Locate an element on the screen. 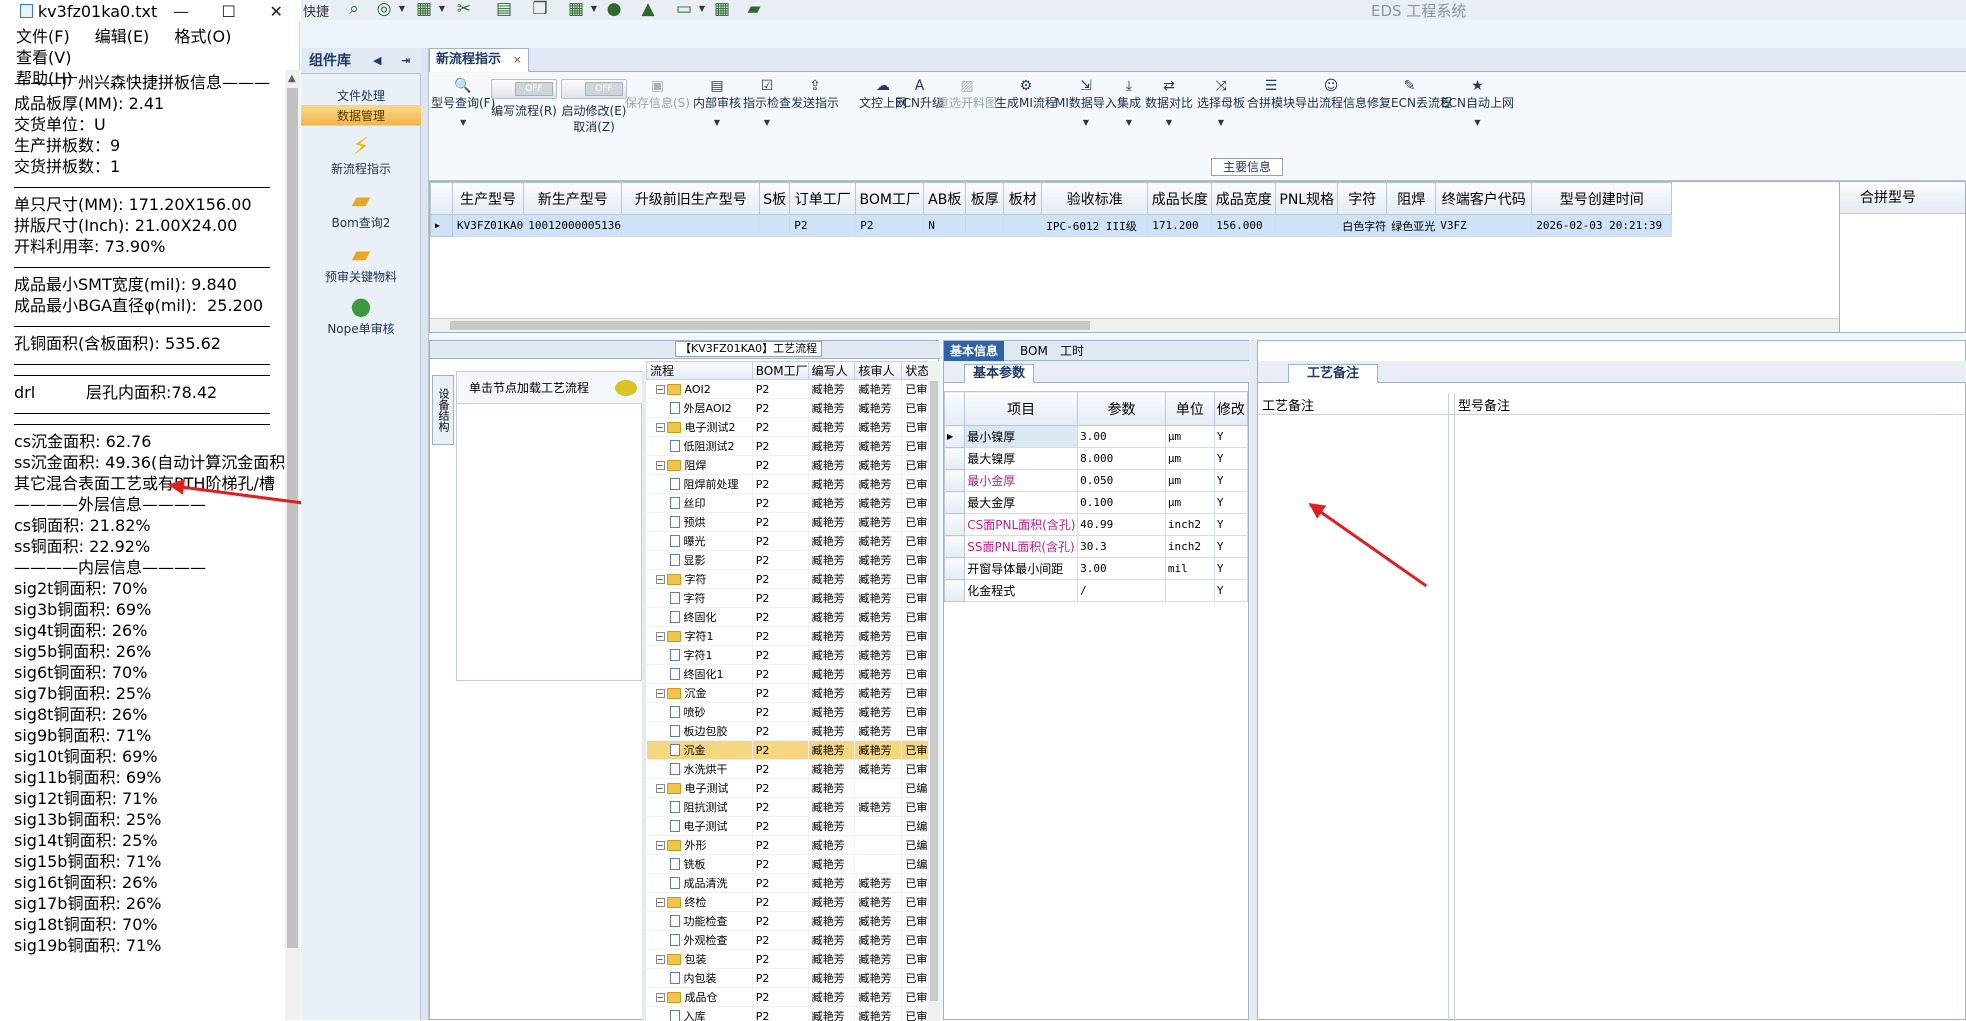  table-cell: CS面PNL面积(含孔) is located at coordinates (1021, 525).